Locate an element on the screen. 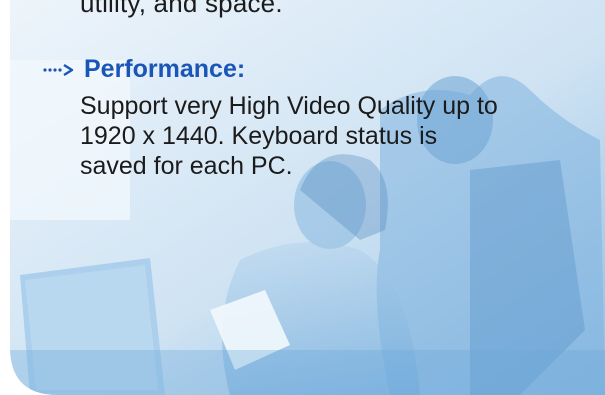  heading-label: Performance: is located at coordinates (165, 69).